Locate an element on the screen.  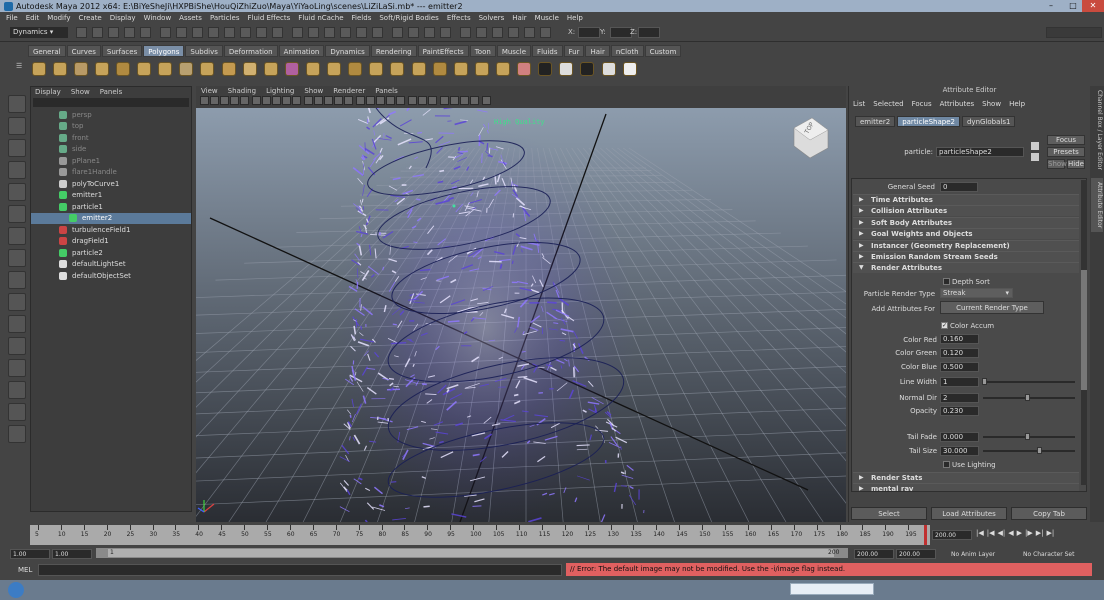
outliner-item-front: front is located at coordinates (111, 138).